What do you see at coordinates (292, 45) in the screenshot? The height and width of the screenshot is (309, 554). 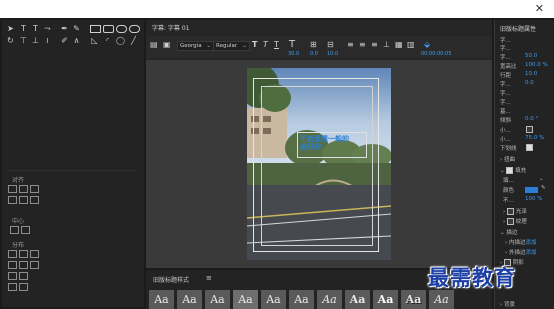 I see `font-size-icon: T` at bounding box center [292, 45].